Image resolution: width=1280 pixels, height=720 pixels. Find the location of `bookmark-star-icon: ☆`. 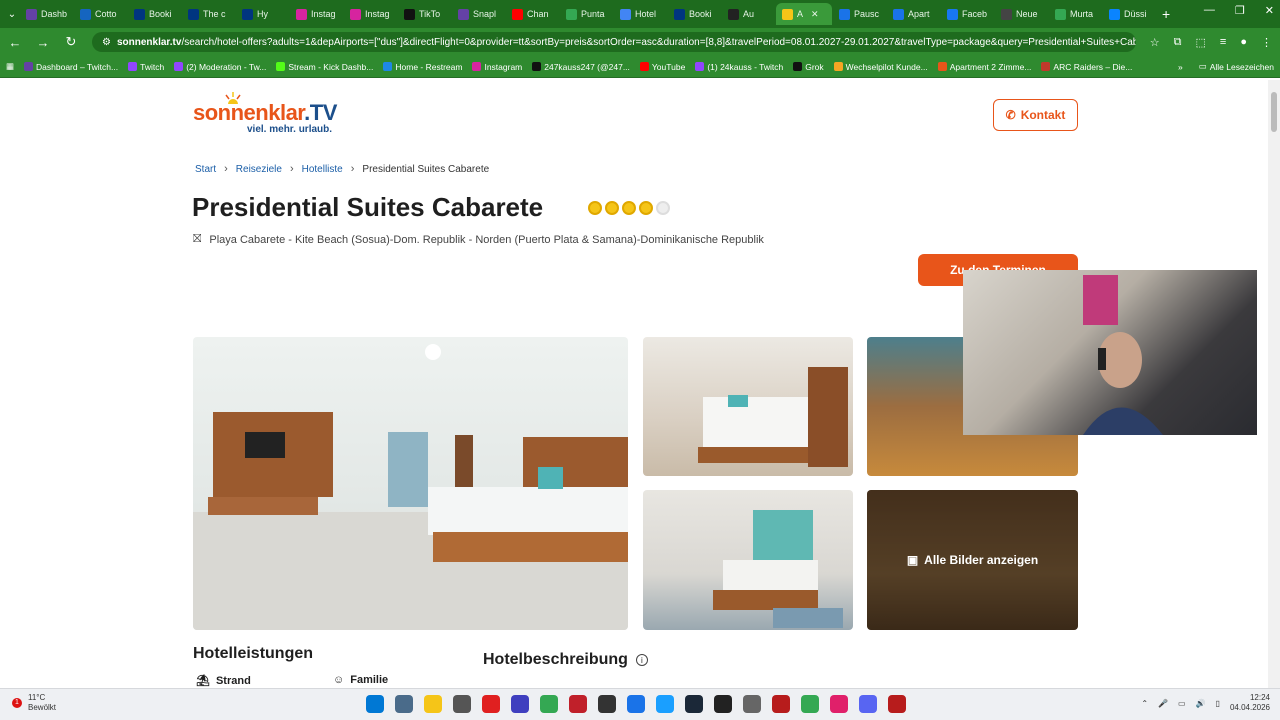

bookmark-star-icon: ☆ is located at coordinates (1155, 42).